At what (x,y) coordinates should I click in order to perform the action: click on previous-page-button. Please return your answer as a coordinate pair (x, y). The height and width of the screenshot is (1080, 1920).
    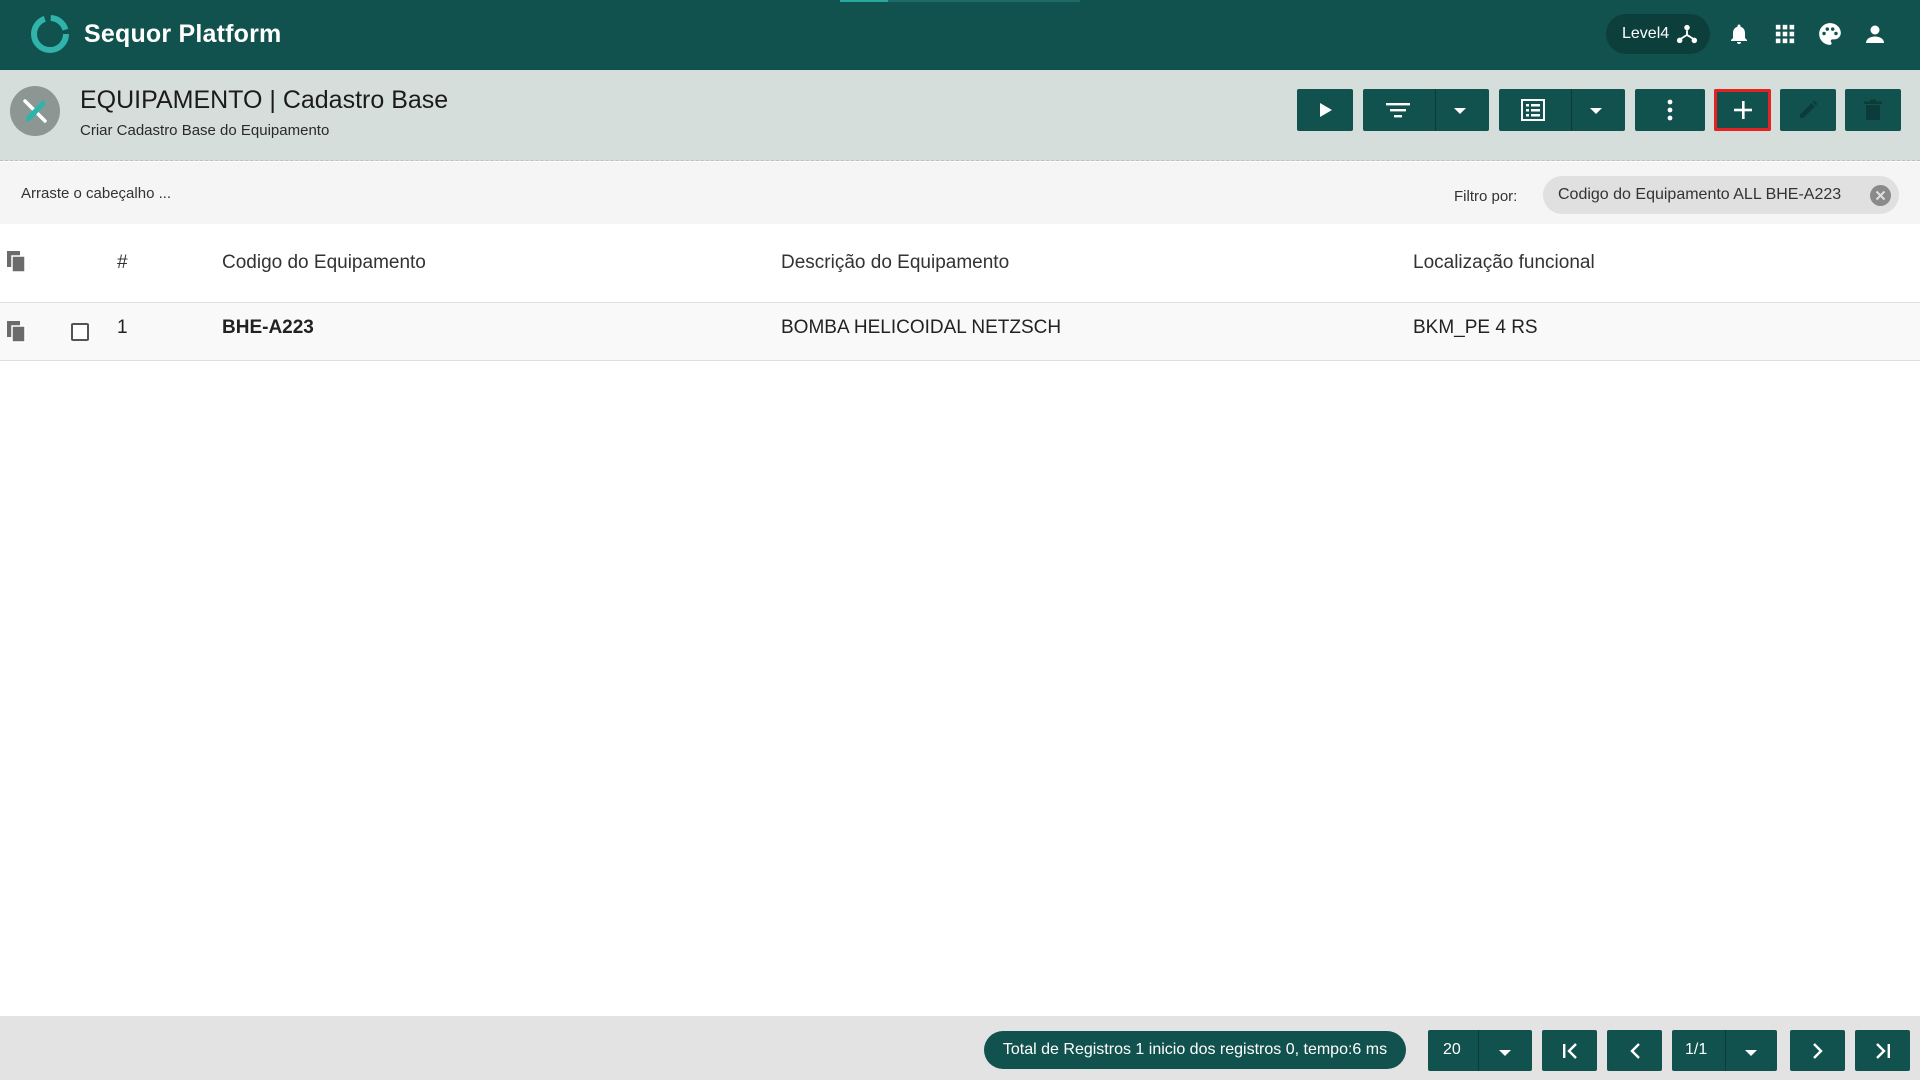
    Looking at the image, I should click on (1634, 1050).